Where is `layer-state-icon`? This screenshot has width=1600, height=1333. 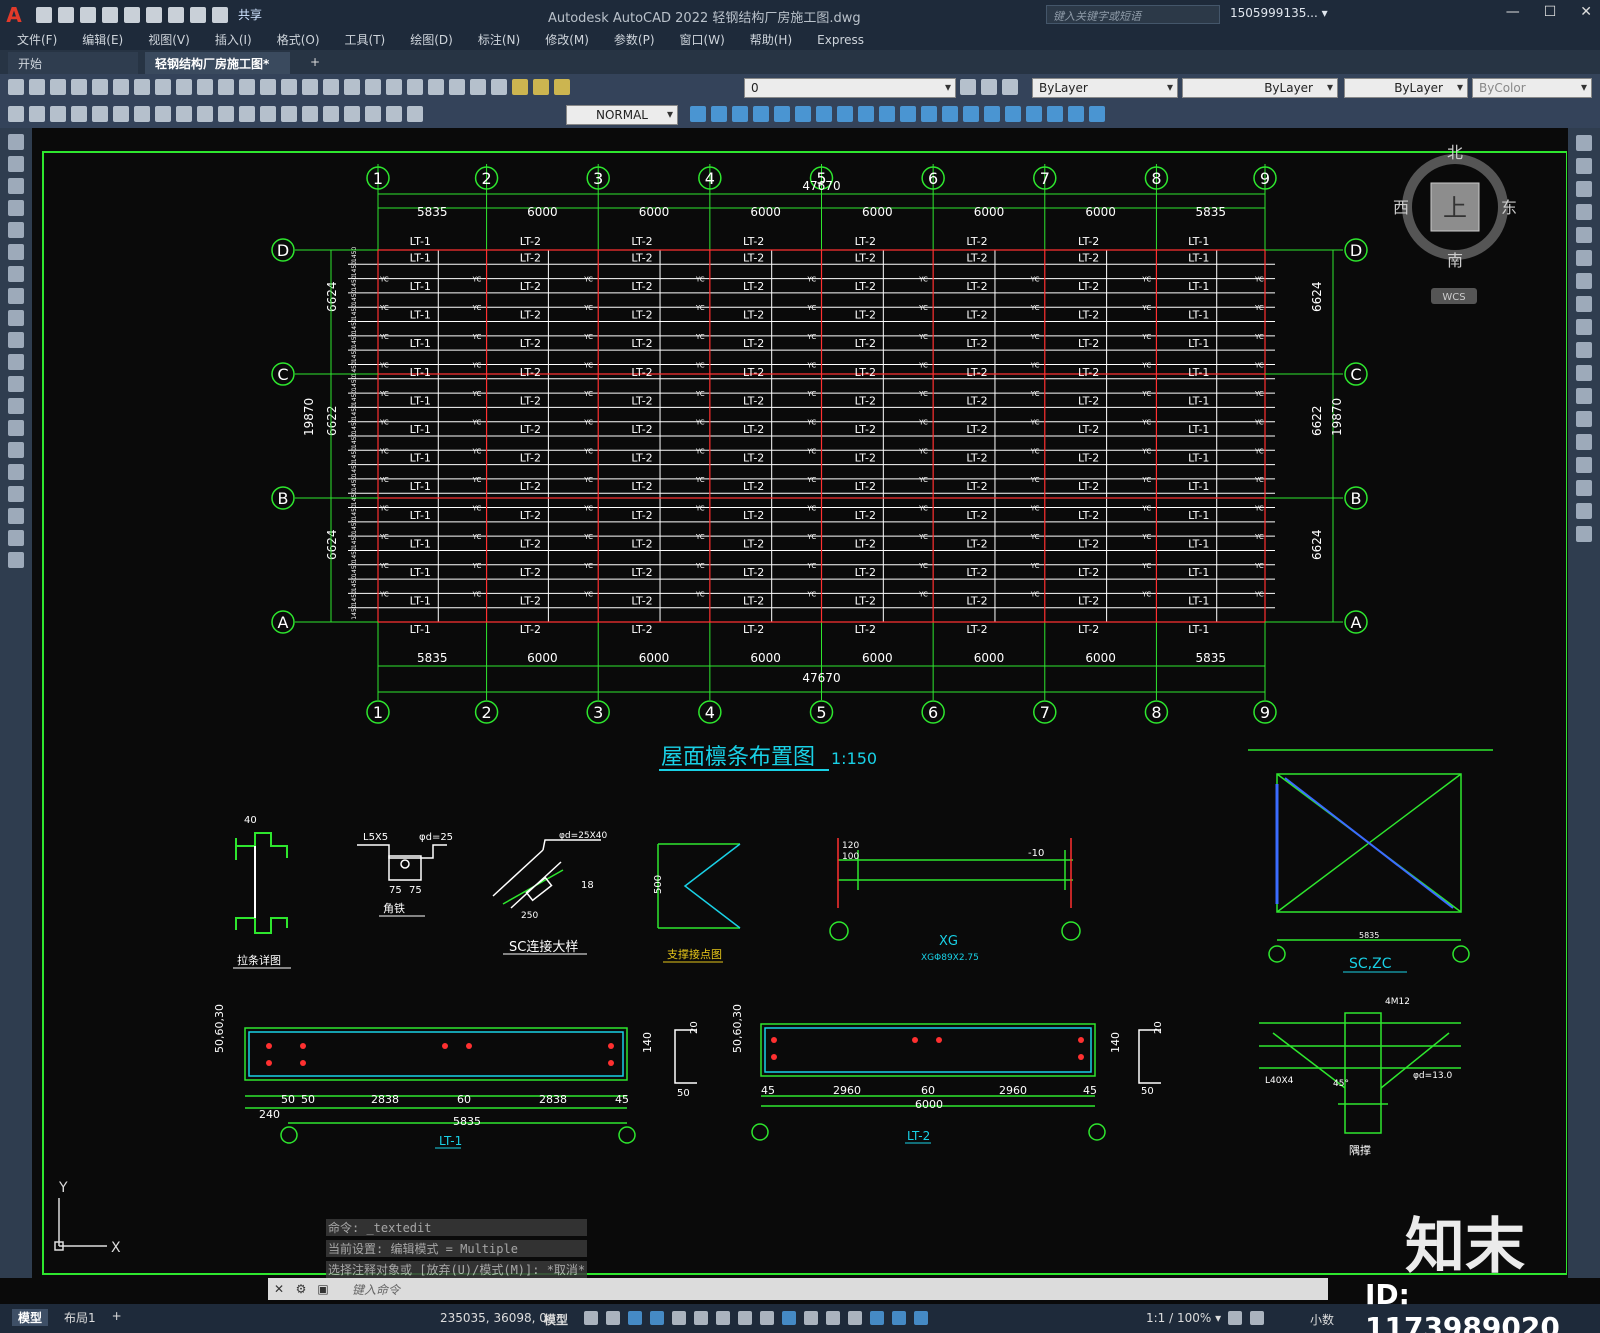 layer-state-icon is located at coordinates (1010, 87).